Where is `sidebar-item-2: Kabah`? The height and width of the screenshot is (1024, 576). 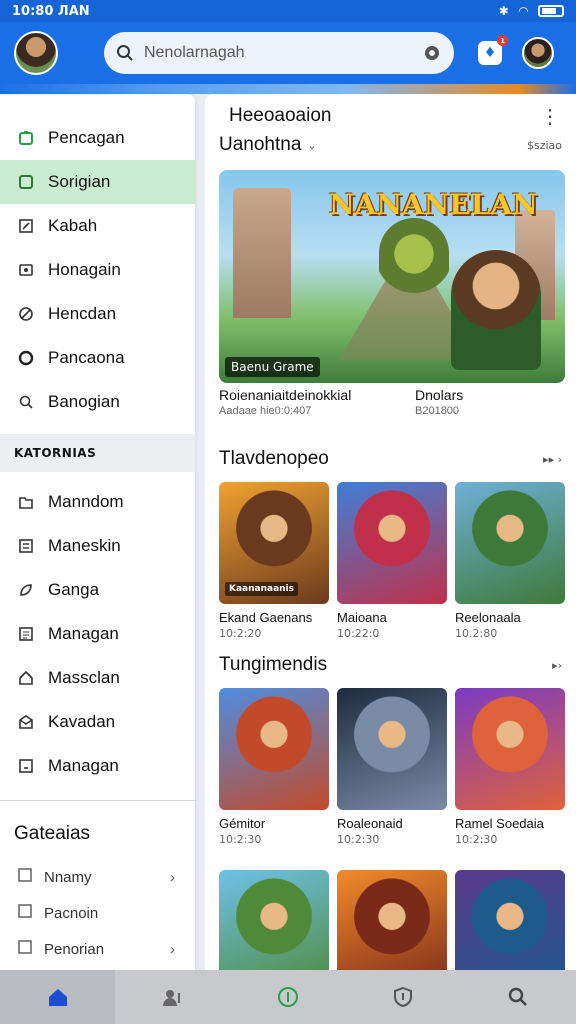
sidebar-item-2: Kabah is located at coordinates (97, 226).